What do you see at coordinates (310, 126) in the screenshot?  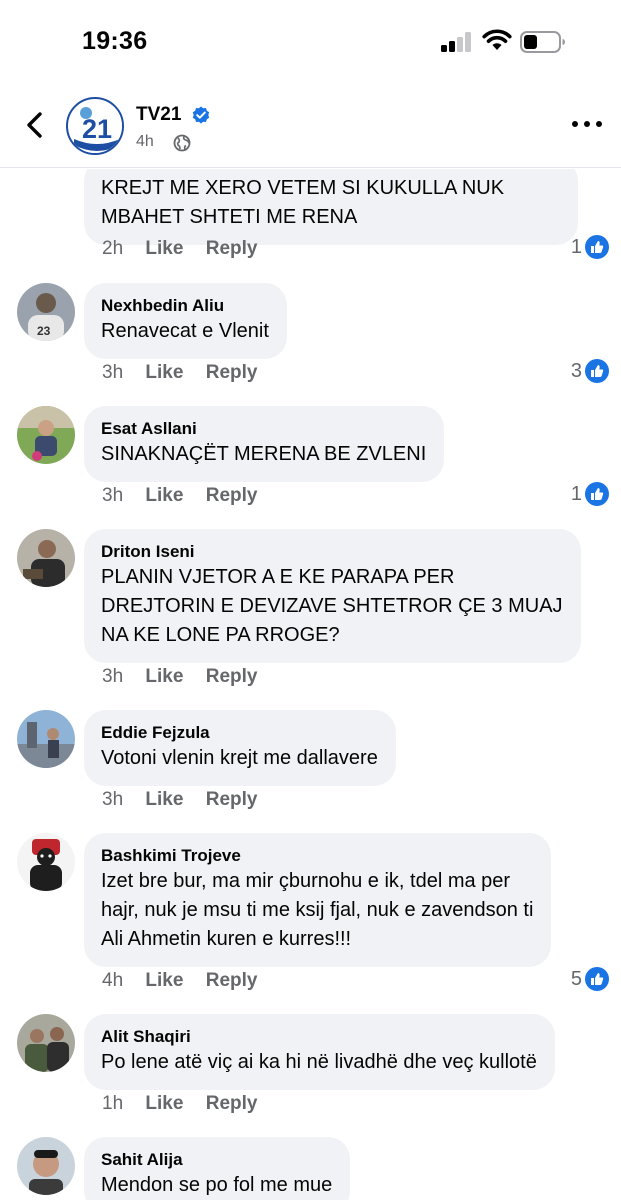 I see `post-header: 21 TV21 4h` at bounding box center [310, 126].